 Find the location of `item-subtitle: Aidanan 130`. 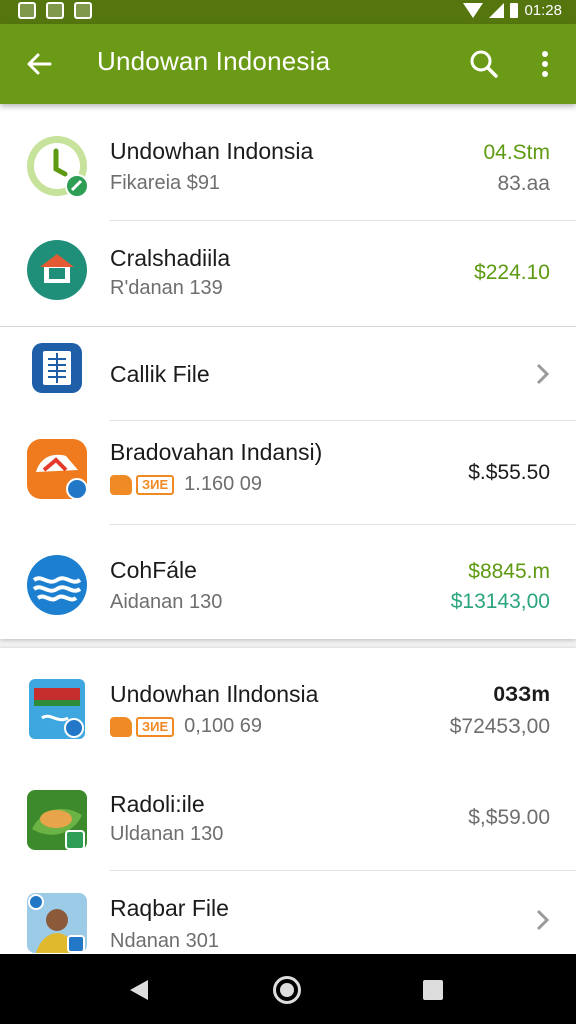

item-subtitle: Aidanan 130 is located at coordinates (166, 602).